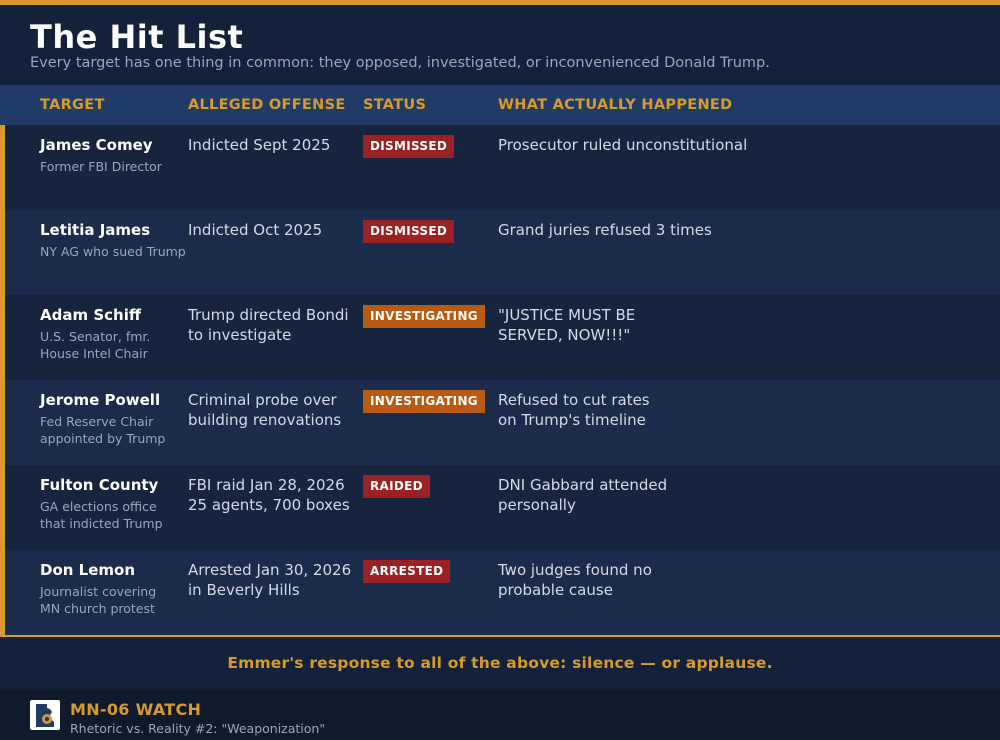 The image size is (1000, 740). I want to click on column-header-happened: WHAT ACTUALLY HAPPENED, so click(615, 105).